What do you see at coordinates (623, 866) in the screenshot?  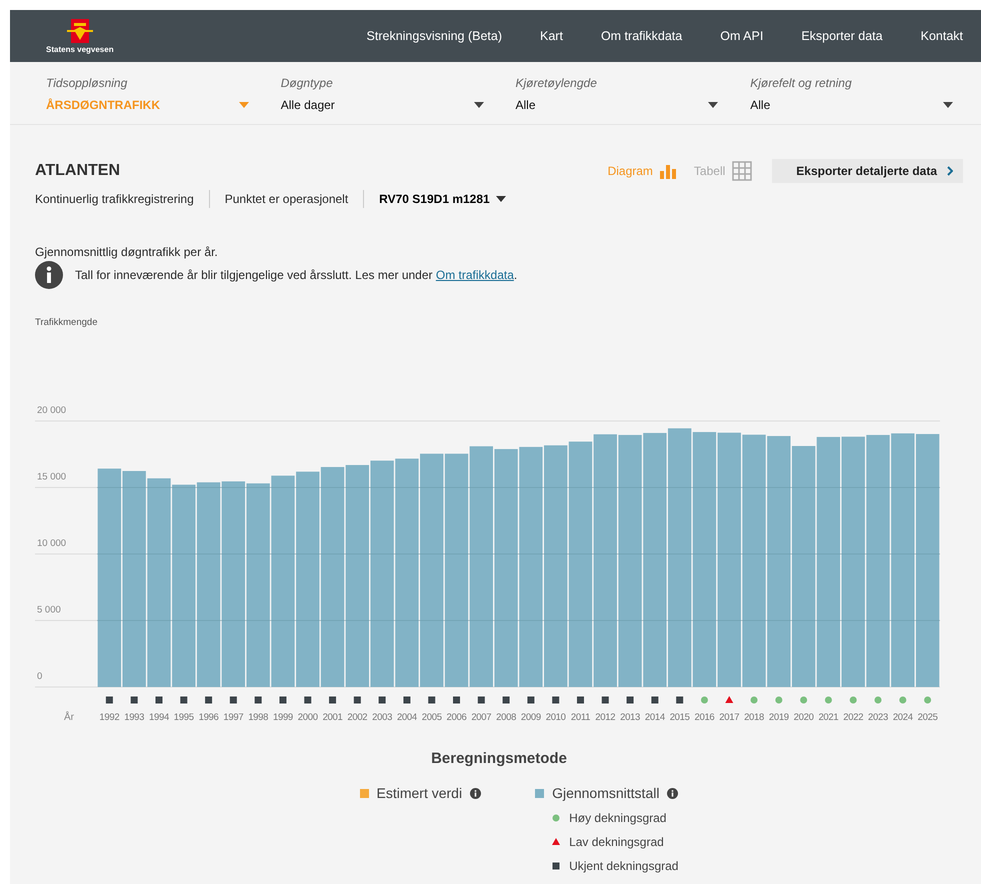 I see `legend-label: Ukjent dekningsgrad` at bounding box center [623, 866].